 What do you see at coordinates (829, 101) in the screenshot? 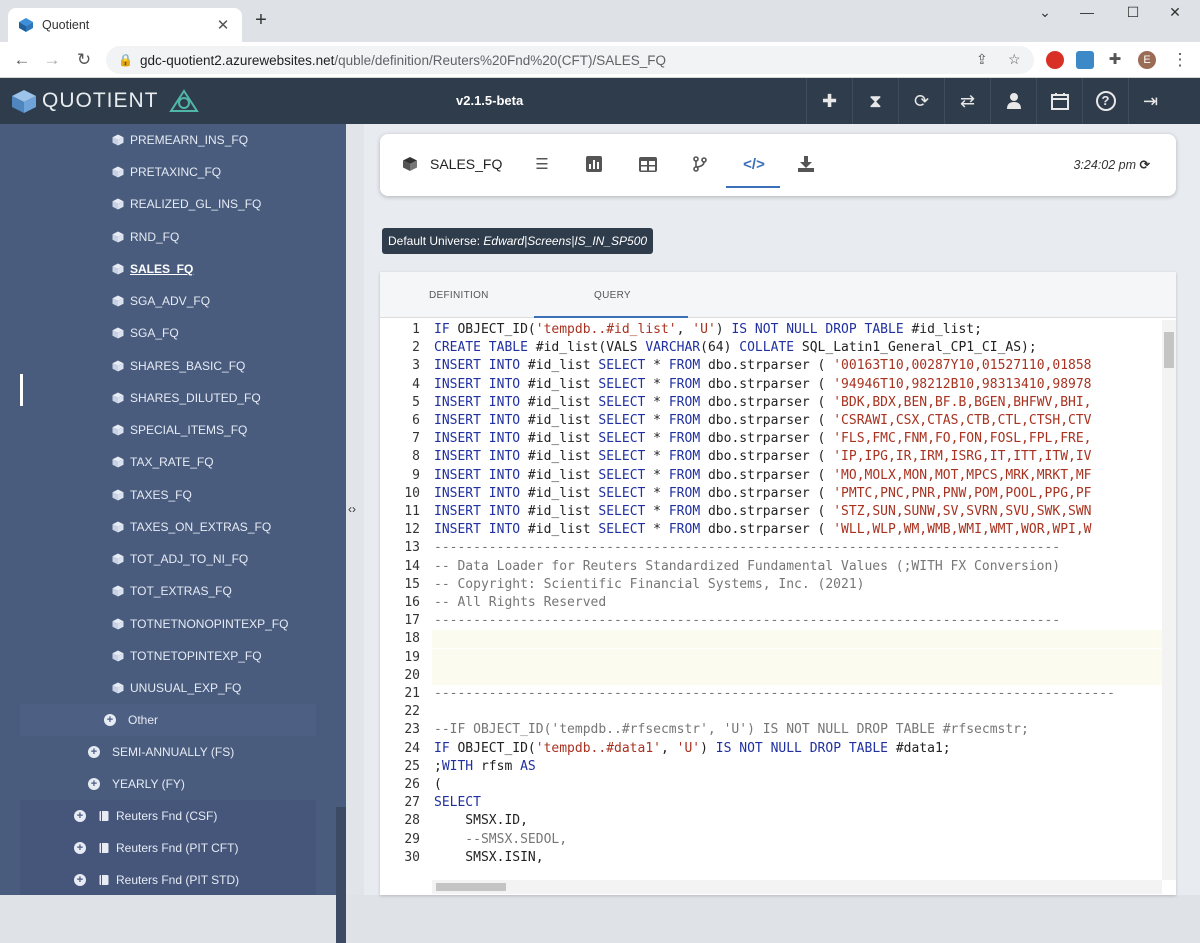
I see `add-button: ✚` at bounding box center [829, 101].